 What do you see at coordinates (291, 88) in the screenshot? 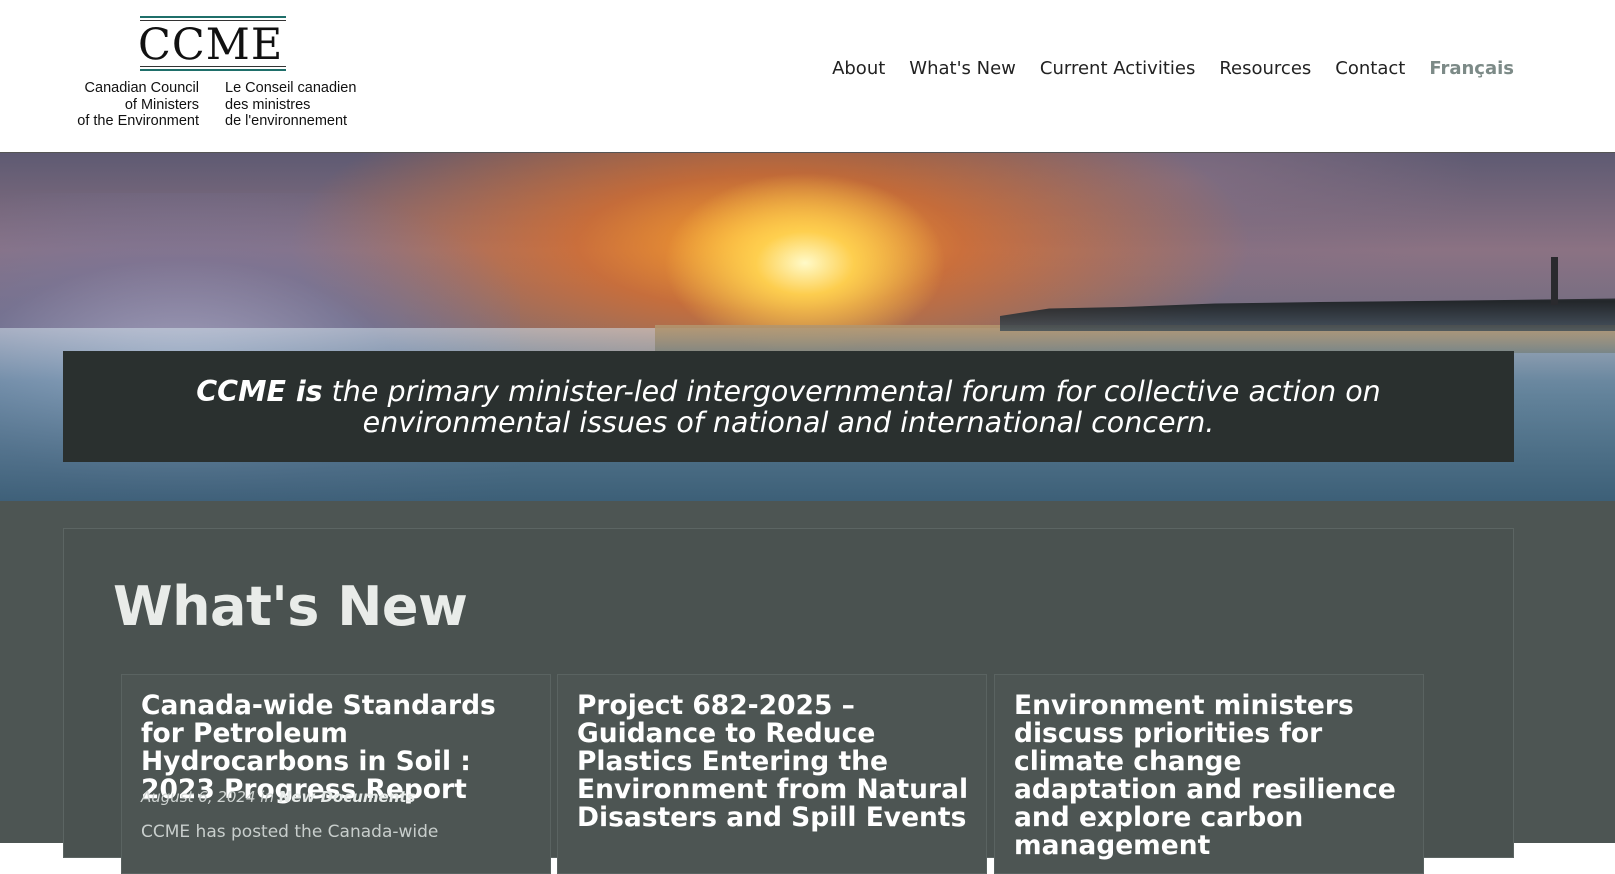
I see `logo-french-line: Le Conseil canadien` at bounding box center [291, 88].